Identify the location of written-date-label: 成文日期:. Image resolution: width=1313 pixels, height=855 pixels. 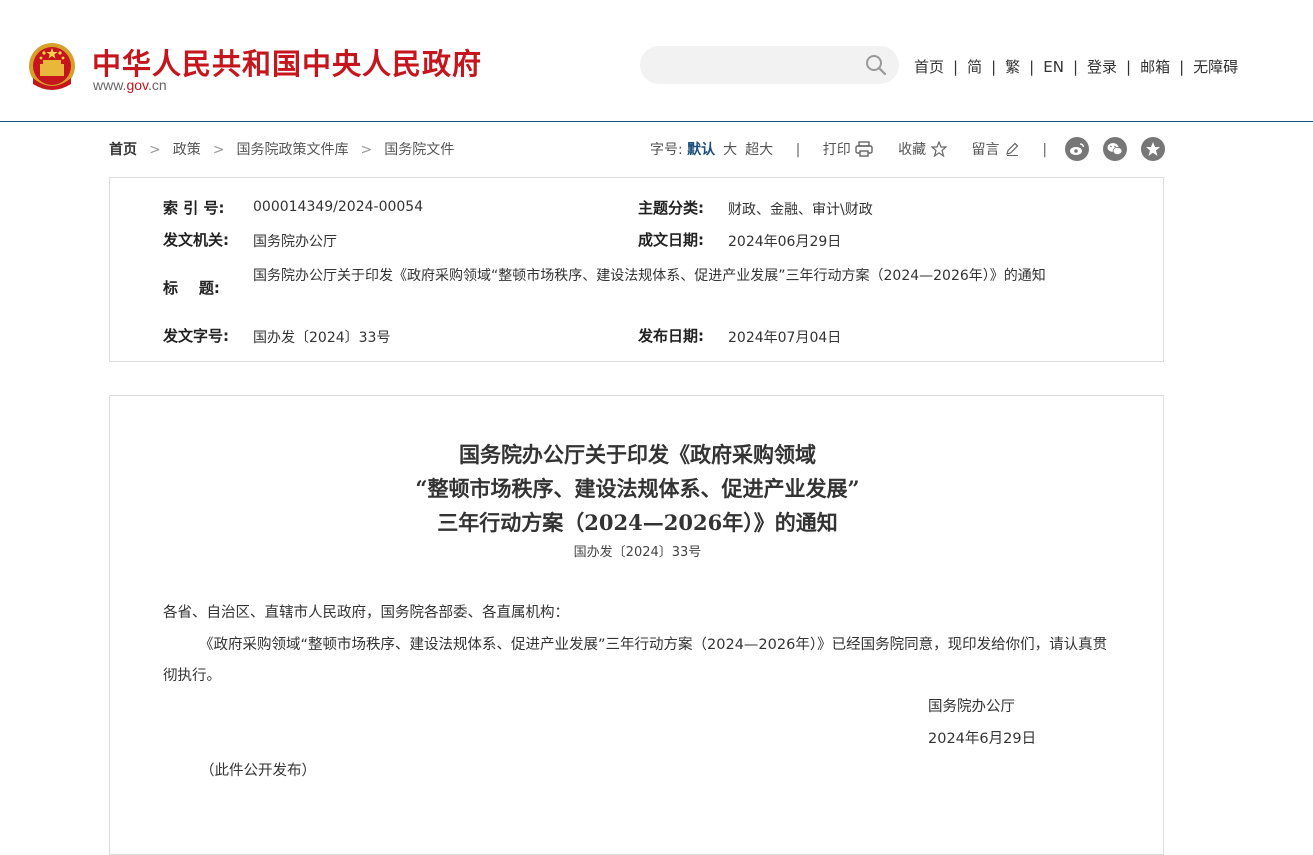
(671, 240).